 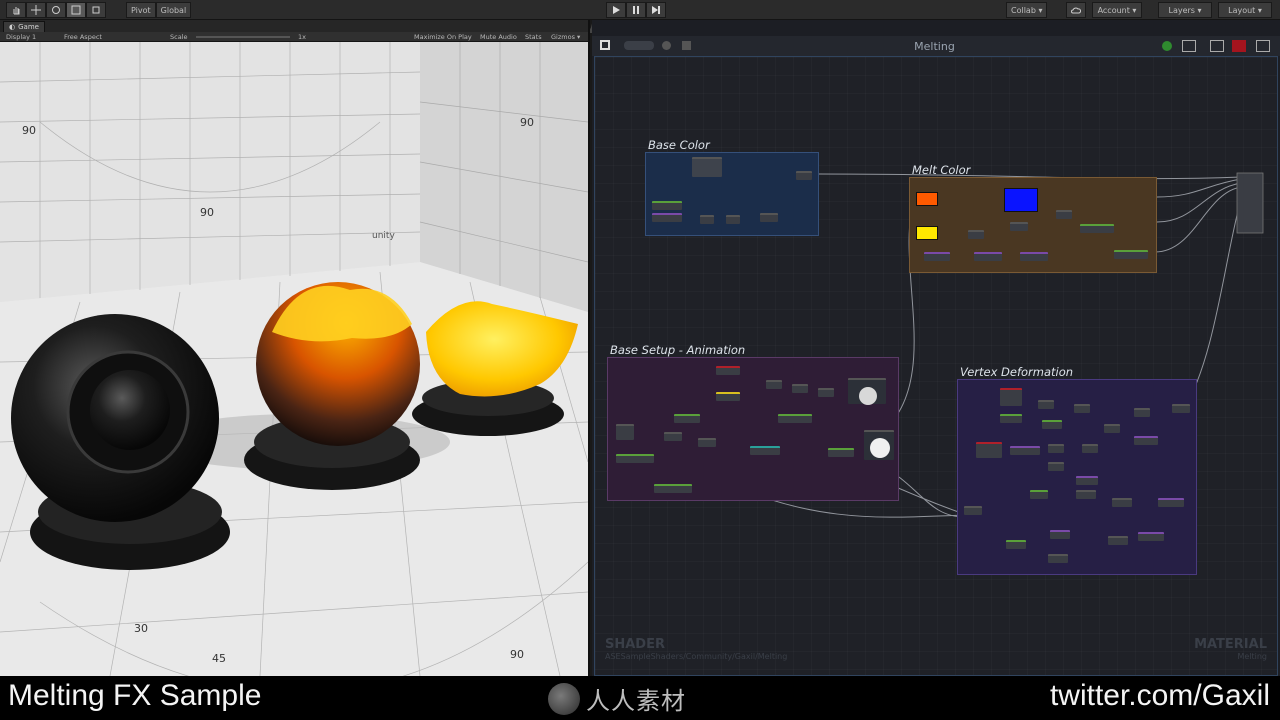 I want to click on group-base-setup-animation: Base Setup - Animation, so click(x=753, y=422).